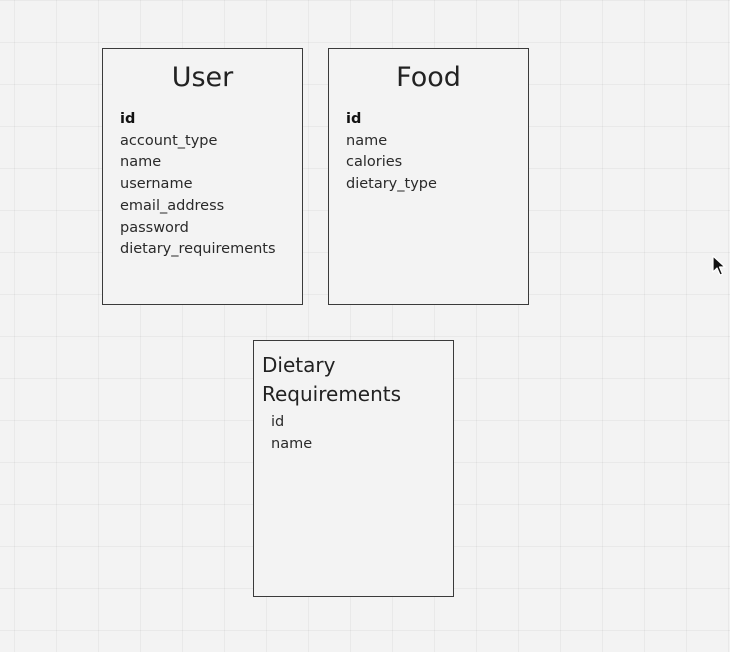 The image size is (730, 652). What do you see at coordinates (141, 162) in the screenshot?
I see `field-user-name: name` at bounding box center [141, 162].